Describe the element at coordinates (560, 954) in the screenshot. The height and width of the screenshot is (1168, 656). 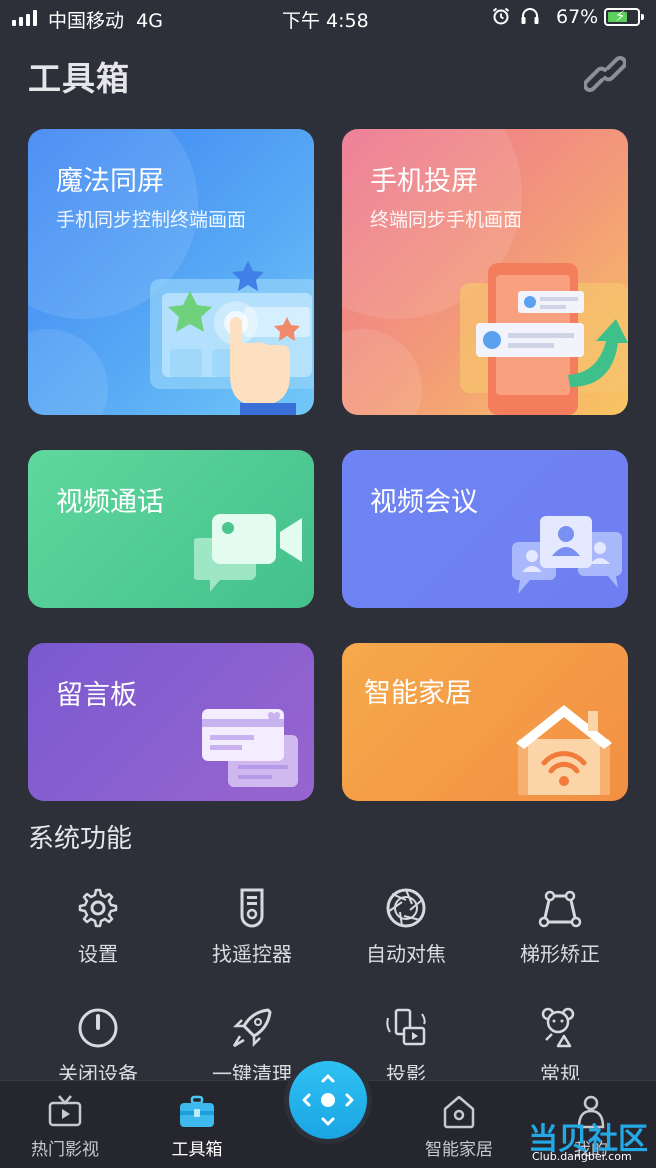
I see `function-label: 梯形矫正` at that location.